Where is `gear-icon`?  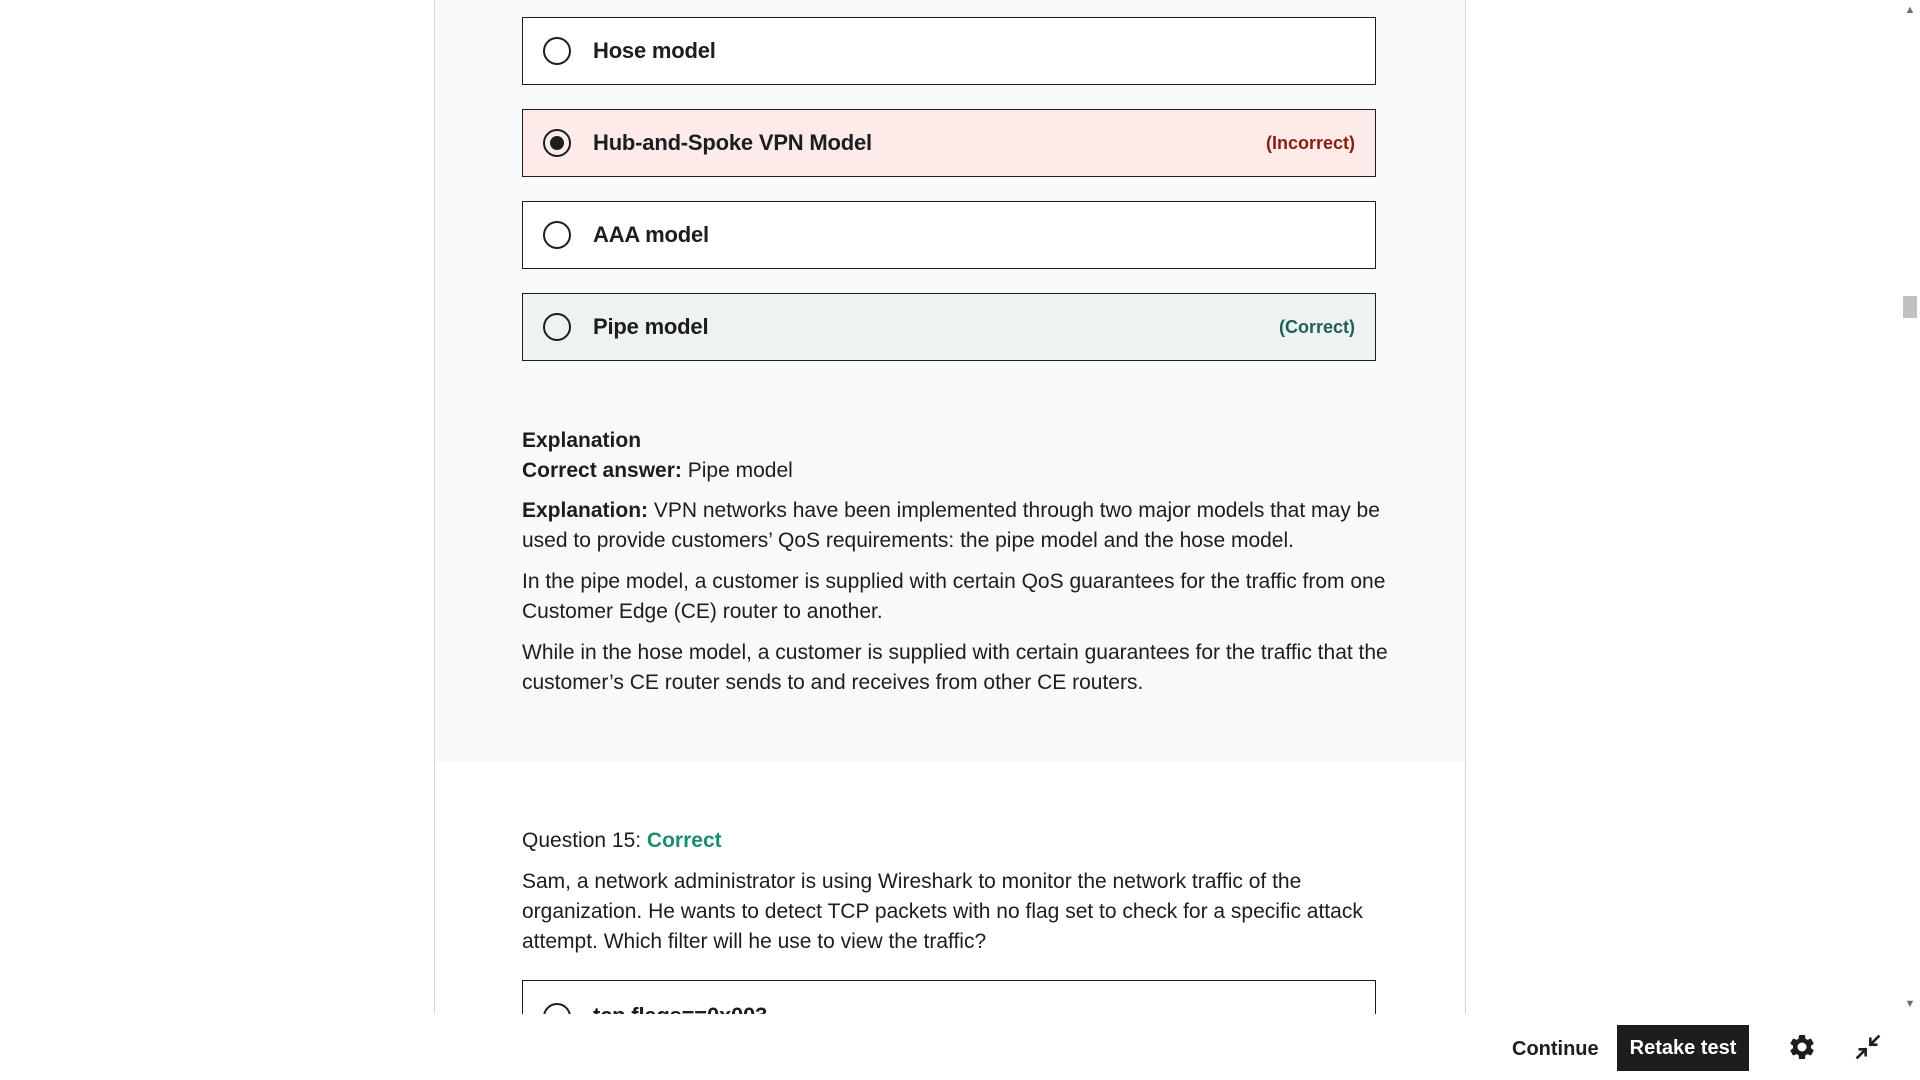 gear-icon is located at coordinates (1802, 1047).